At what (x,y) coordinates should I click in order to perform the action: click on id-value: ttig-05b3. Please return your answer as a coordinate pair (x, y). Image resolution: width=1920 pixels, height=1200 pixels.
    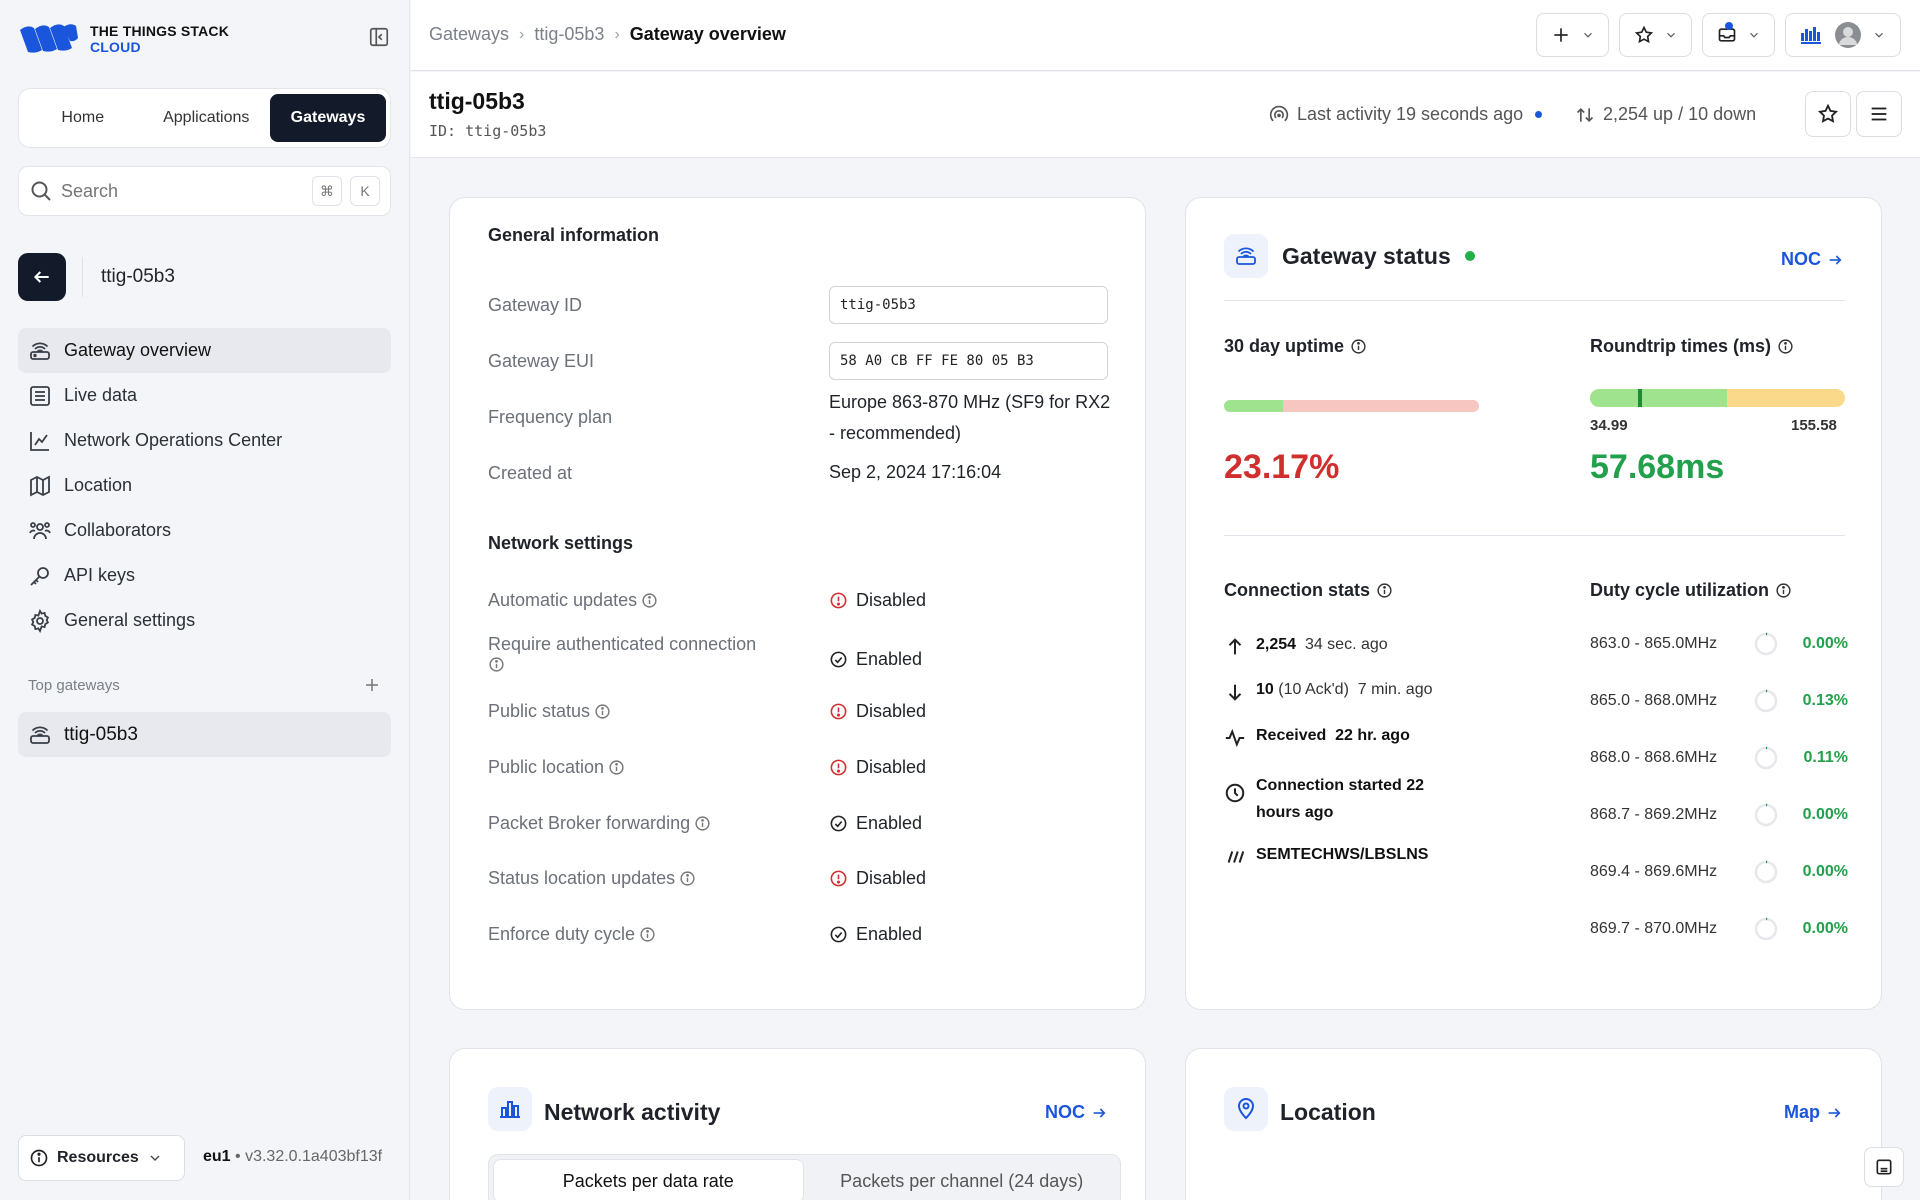
    Looking at the image, I should click on (506, 131).